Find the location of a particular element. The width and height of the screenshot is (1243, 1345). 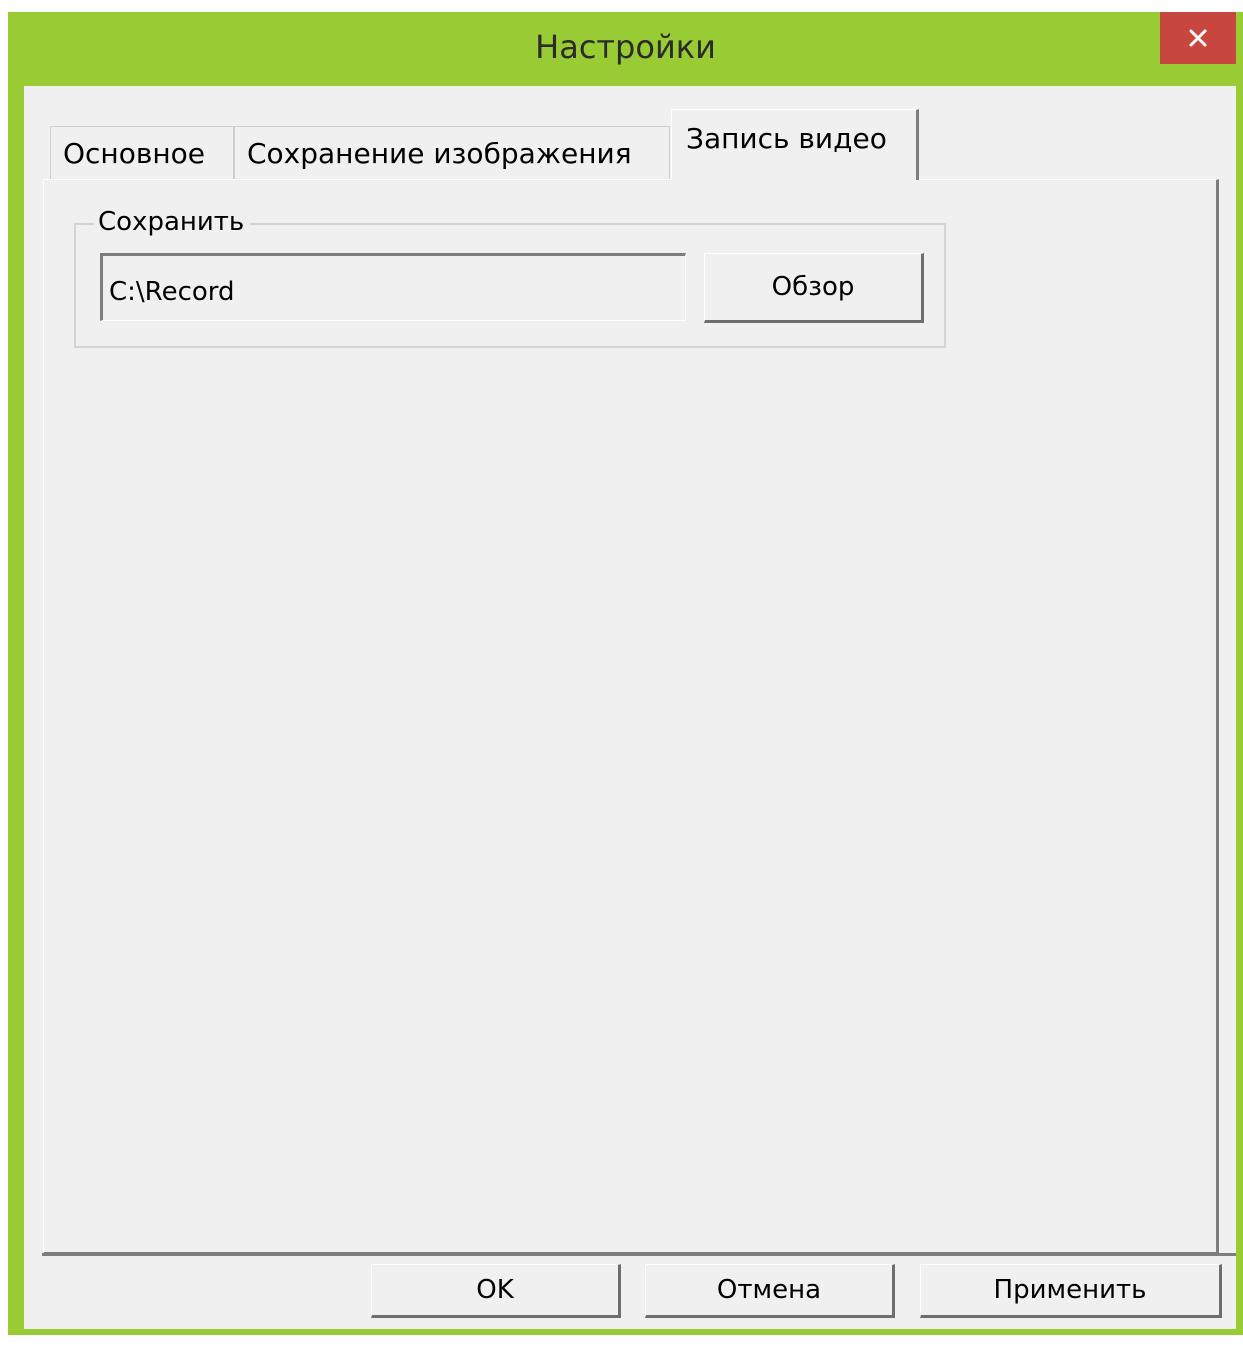

close-button is located at coordinates (1198, 38).